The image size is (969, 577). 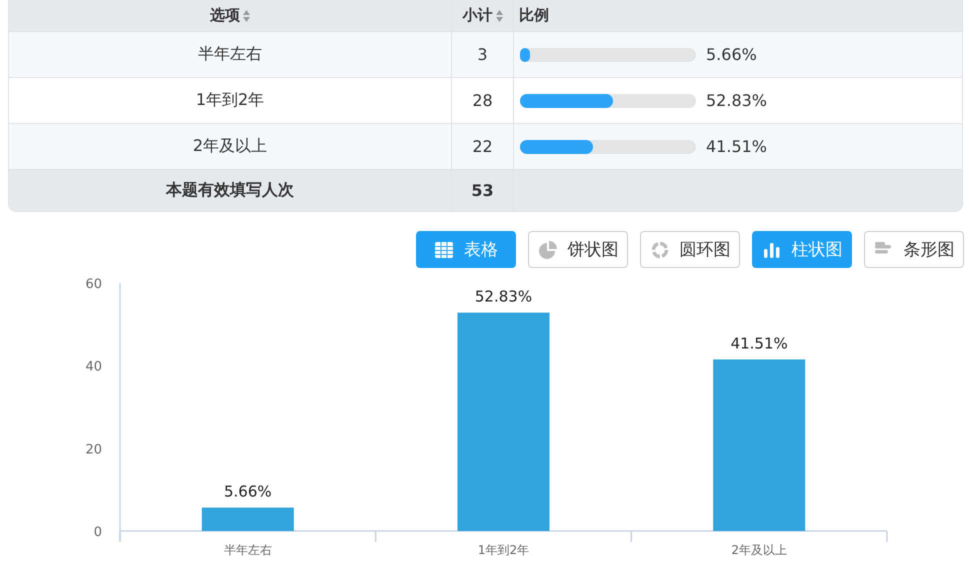 I want to click on percent-value: 52.83%, so click(x=737, y=100).